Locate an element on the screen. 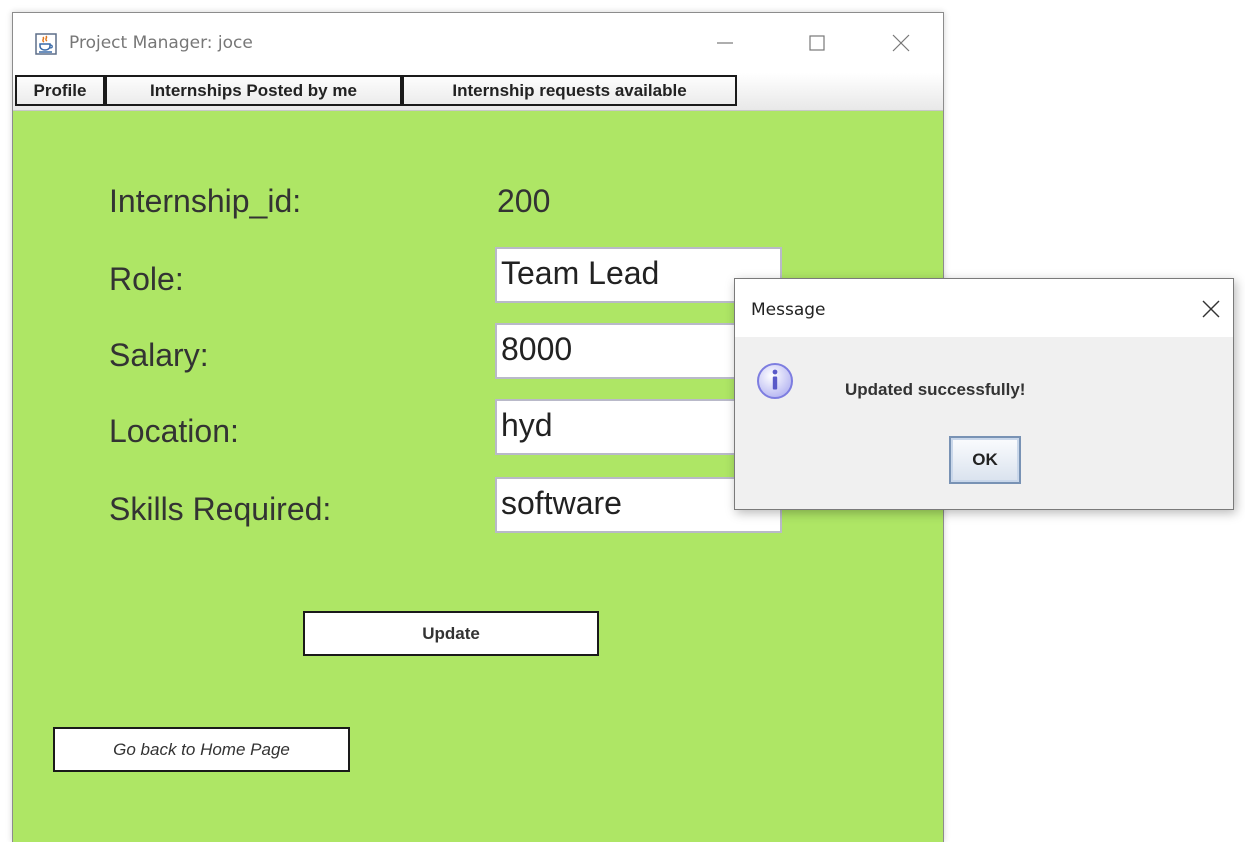  dialog-titlebar: Message is located at coordinates (984, 308).